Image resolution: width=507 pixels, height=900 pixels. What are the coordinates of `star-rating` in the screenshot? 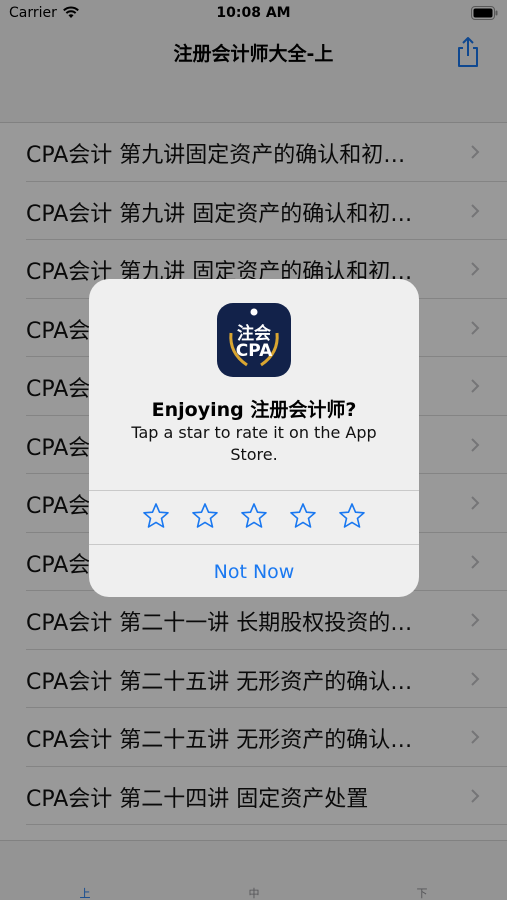 It's located at (254, 517).